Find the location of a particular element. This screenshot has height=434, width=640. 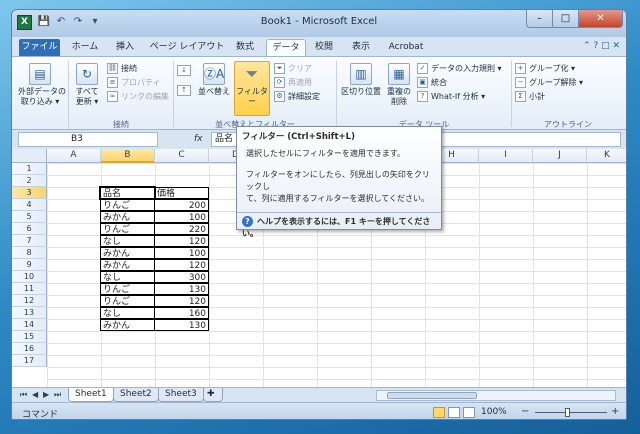

properties-button: ≡ プロパティ is located at coordinates (134, 82).